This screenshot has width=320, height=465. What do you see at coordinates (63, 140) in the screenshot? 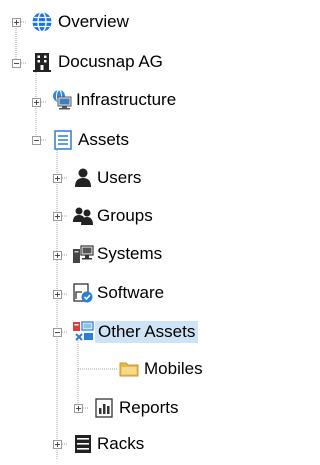
I see `assets-list-icon` at bounding box center [63, 140].